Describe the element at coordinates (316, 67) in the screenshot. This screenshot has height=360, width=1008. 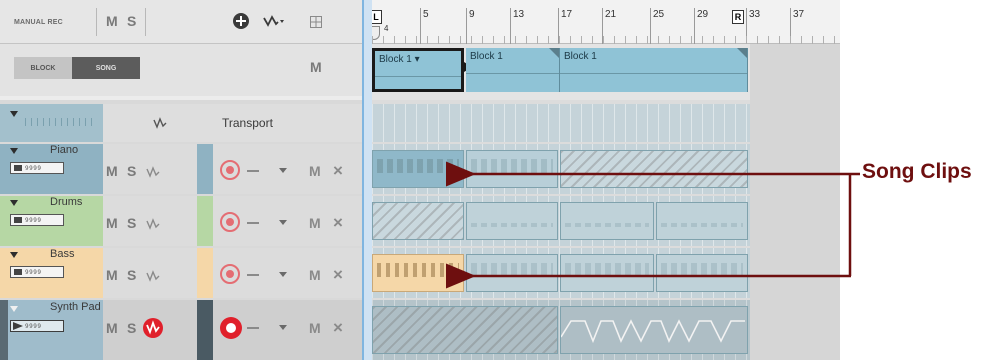
I see `song-mute-button: M` at that location.